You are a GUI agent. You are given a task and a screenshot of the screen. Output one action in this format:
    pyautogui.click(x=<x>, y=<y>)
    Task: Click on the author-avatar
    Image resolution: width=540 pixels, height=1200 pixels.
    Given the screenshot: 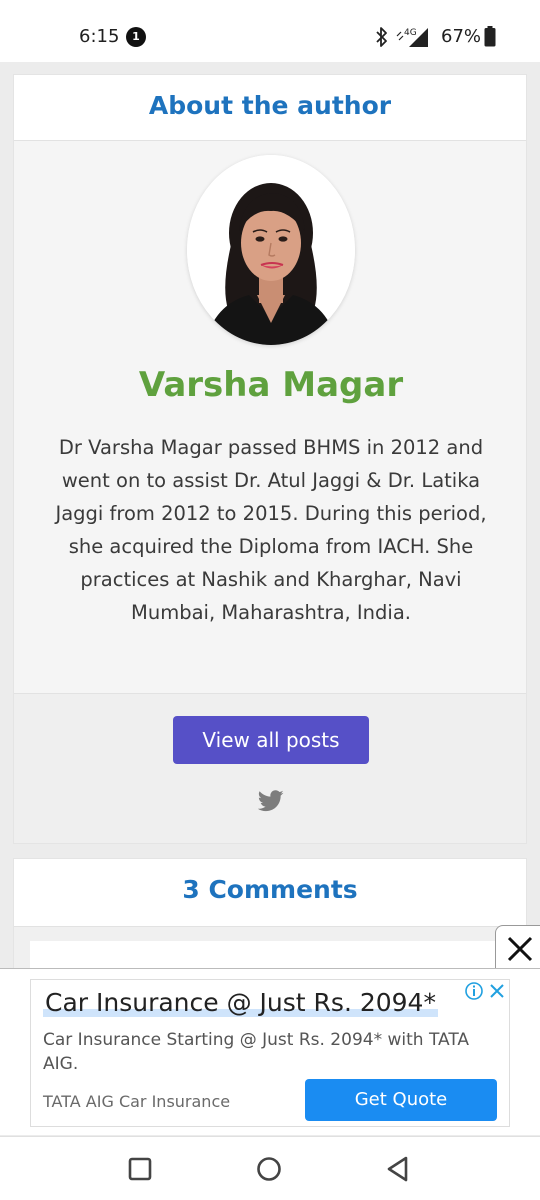 What is the action you would take?
    pyautogui.click(x=271, y=250)
    